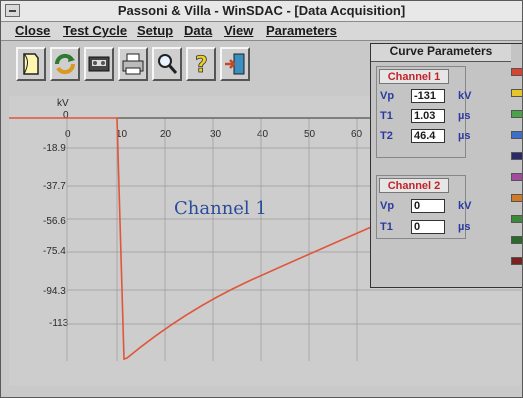 The height and width of the screenshot is (398, 523). I want to click on t2-field-1: 46.4, so click(428, 136).